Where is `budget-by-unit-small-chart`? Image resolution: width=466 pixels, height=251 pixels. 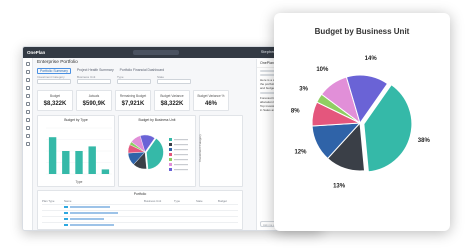
budget-by-unit-small-chart is located at coordinates (157, 152).